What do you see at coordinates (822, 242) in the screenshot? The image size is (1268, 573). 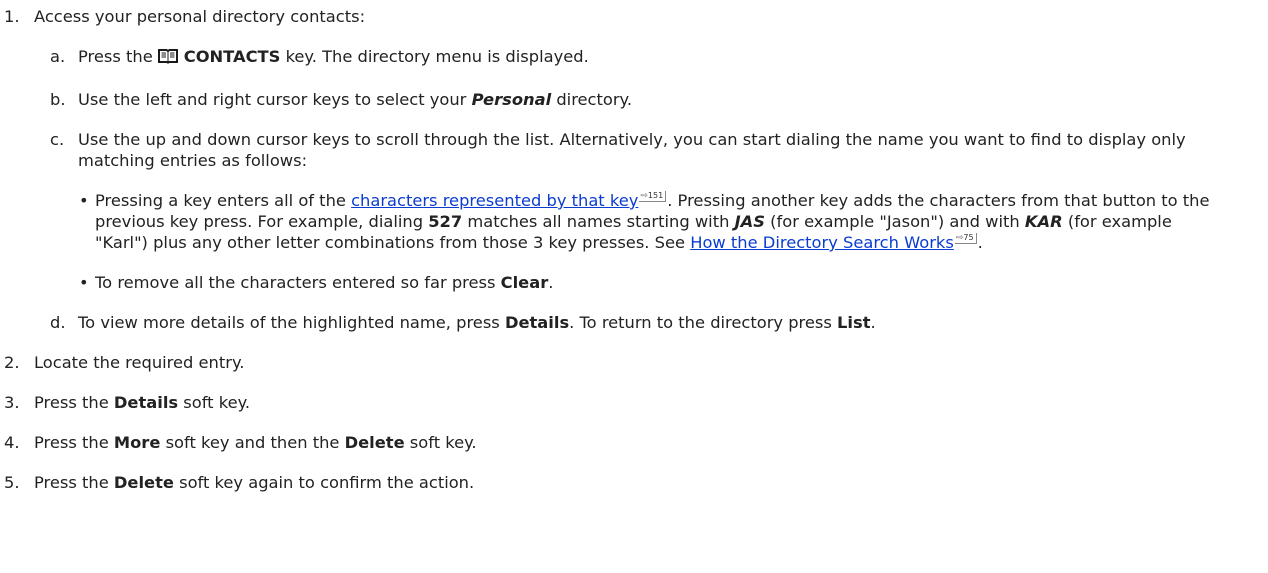 I see `directory-search-link: How the Directory Search Works` at bounding box center [822, 242].